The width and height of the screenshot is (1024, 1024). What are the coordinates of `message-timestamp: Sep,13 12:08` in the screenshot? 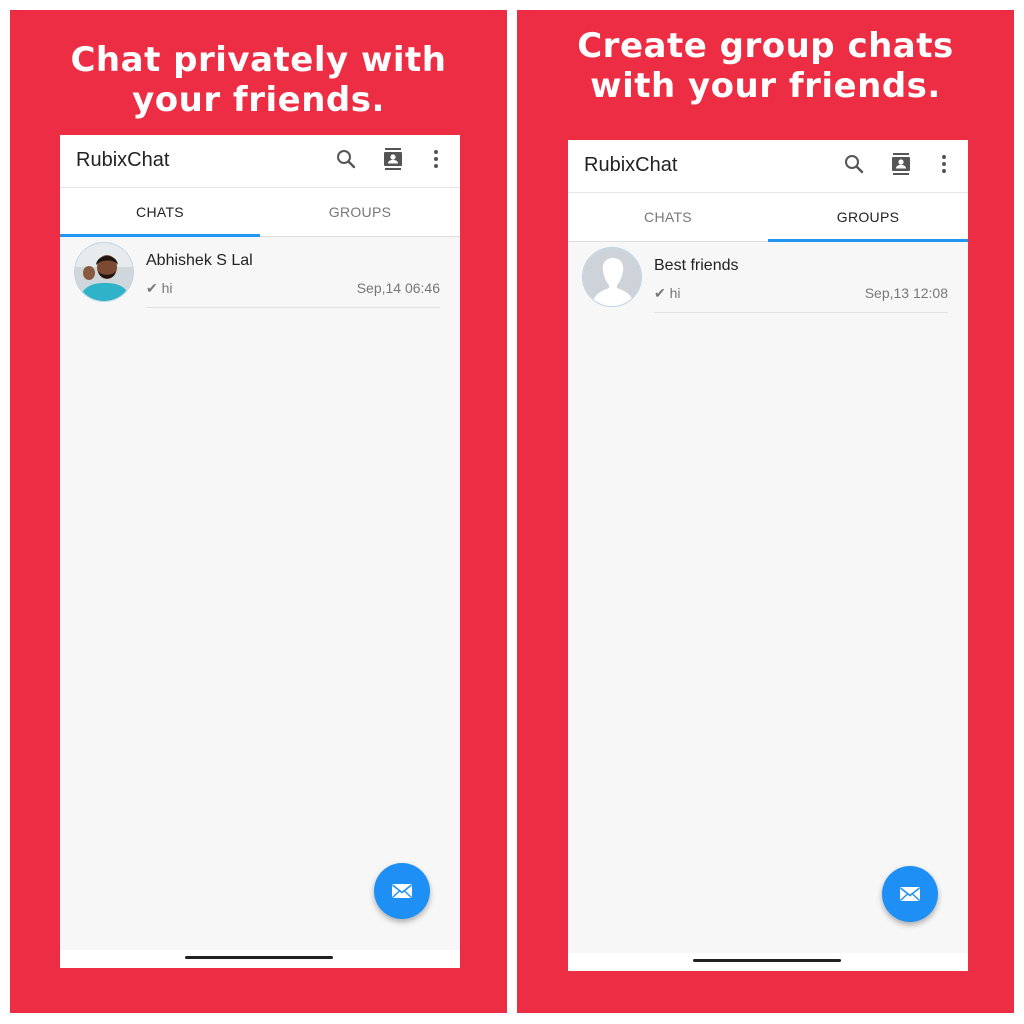 It's located at (906, 293).